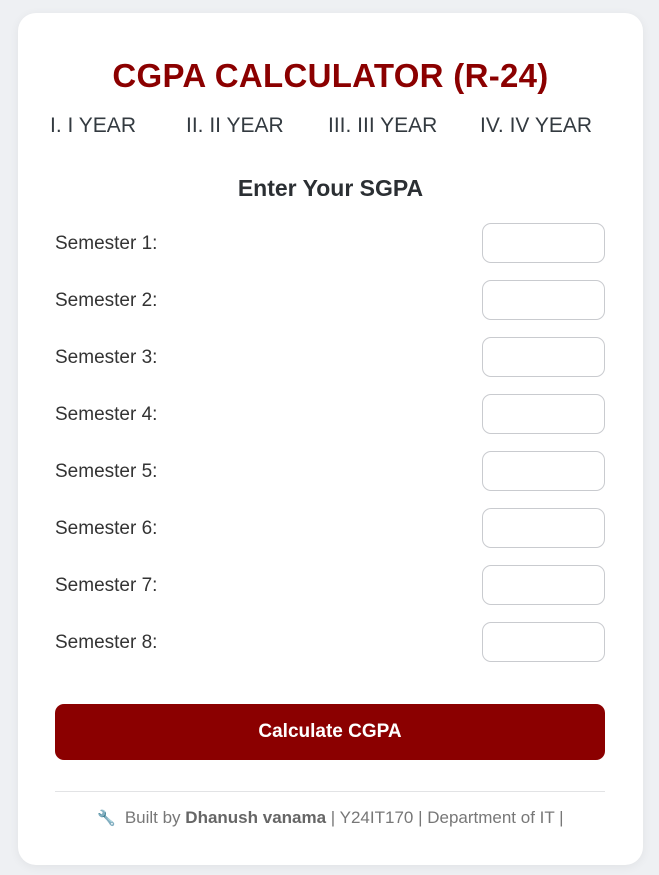 Image resolution: width=659 pixels, height=875 pixels. What do you see at coordinates (330, 415) in the screenshot?
I see `semester-row-4: Semester 4:` at bounding box center [330, 415].